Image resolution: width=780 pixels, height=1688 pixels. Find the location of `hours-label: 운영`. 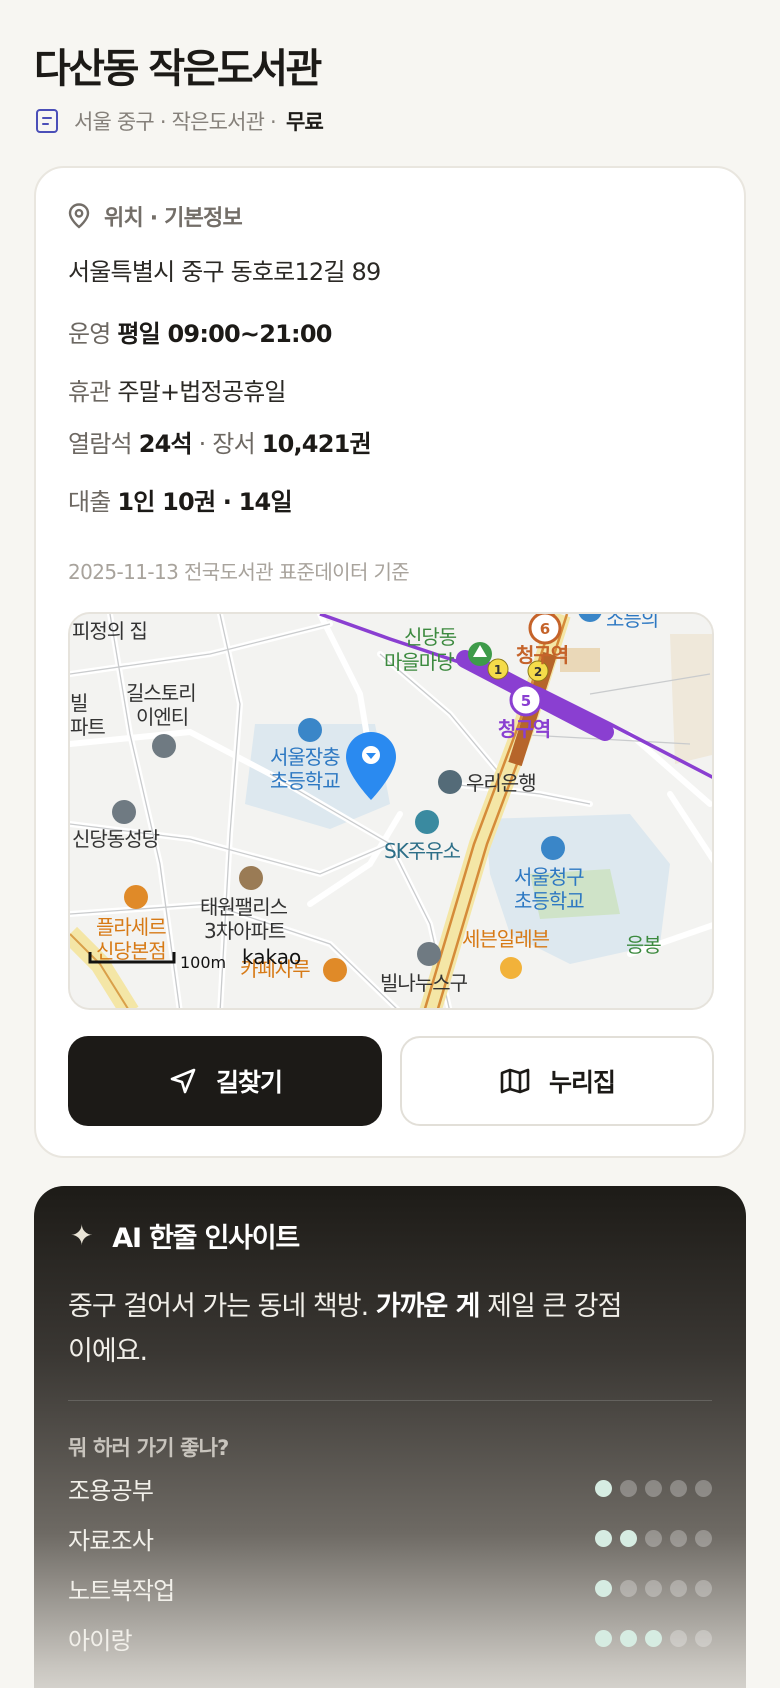

hours-label: 운영 is located at coordinates (89, 334).